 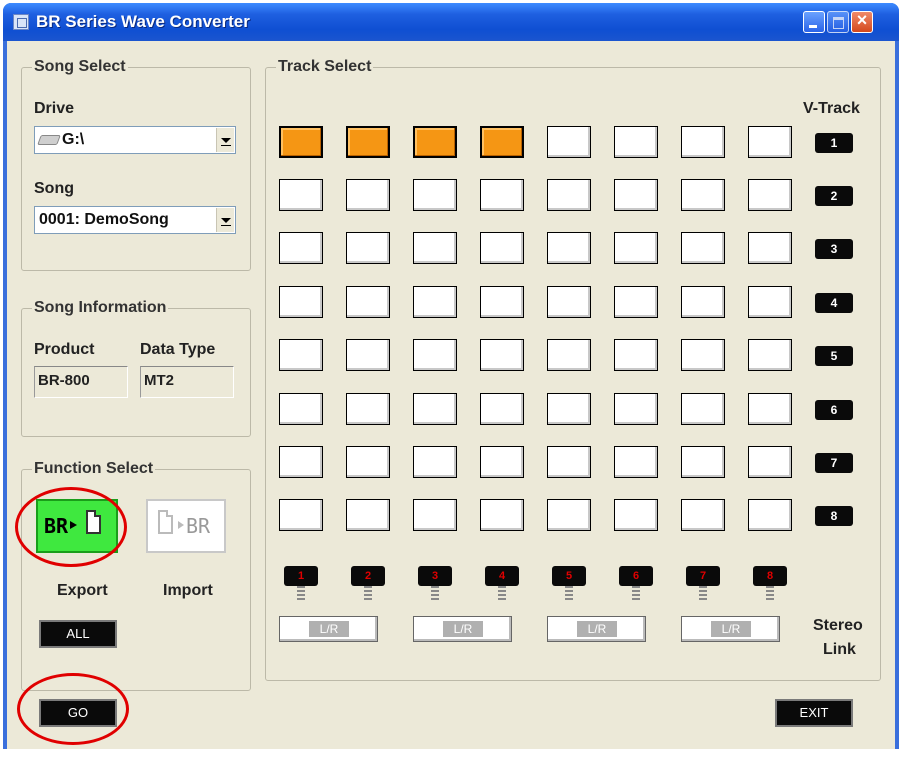 What do you see at coordinates (325, 67) in the screenshot?
I see `track-select-legend: Track Select` at bounding box center [325, 67].